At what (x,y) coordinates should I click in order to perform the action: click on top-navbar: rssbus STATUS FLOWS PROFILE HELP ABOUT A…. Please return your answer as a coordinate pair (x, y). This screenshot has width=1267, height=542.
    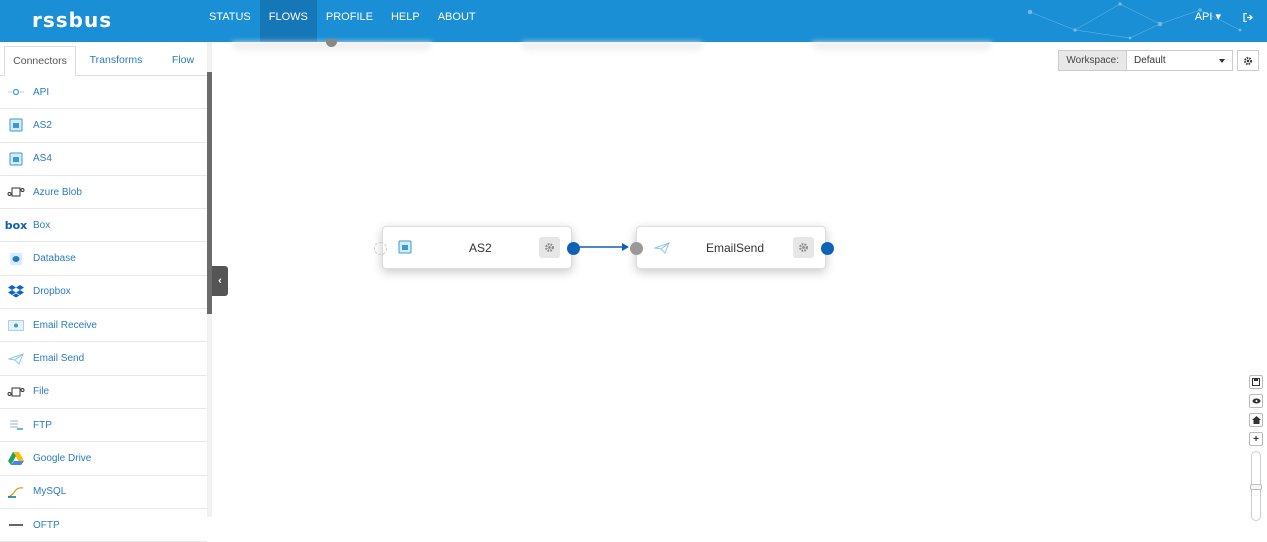
    Looking at the image, I should click on (633, 21).